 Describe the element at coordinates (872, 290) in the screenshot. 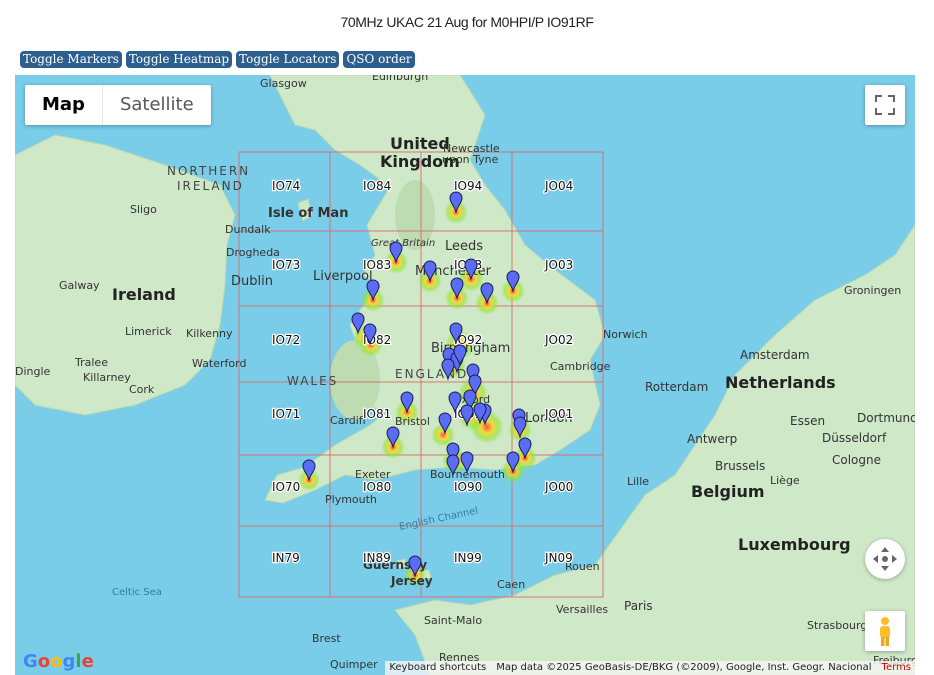

I see `place-groningen: Groningen` at that location.